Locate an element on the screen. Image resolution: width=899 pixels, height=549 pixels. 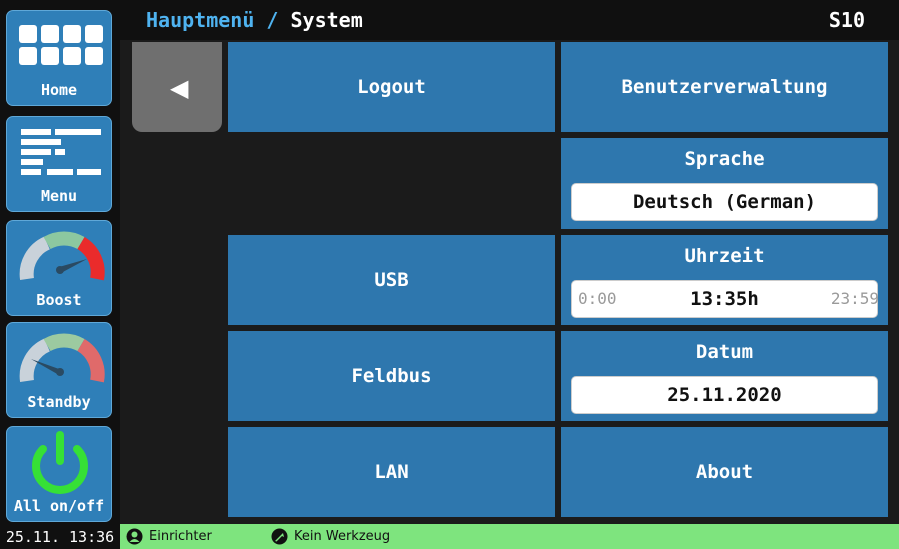
uhrzeit-title: Uhrzeit is located at coordinates (724, 256).